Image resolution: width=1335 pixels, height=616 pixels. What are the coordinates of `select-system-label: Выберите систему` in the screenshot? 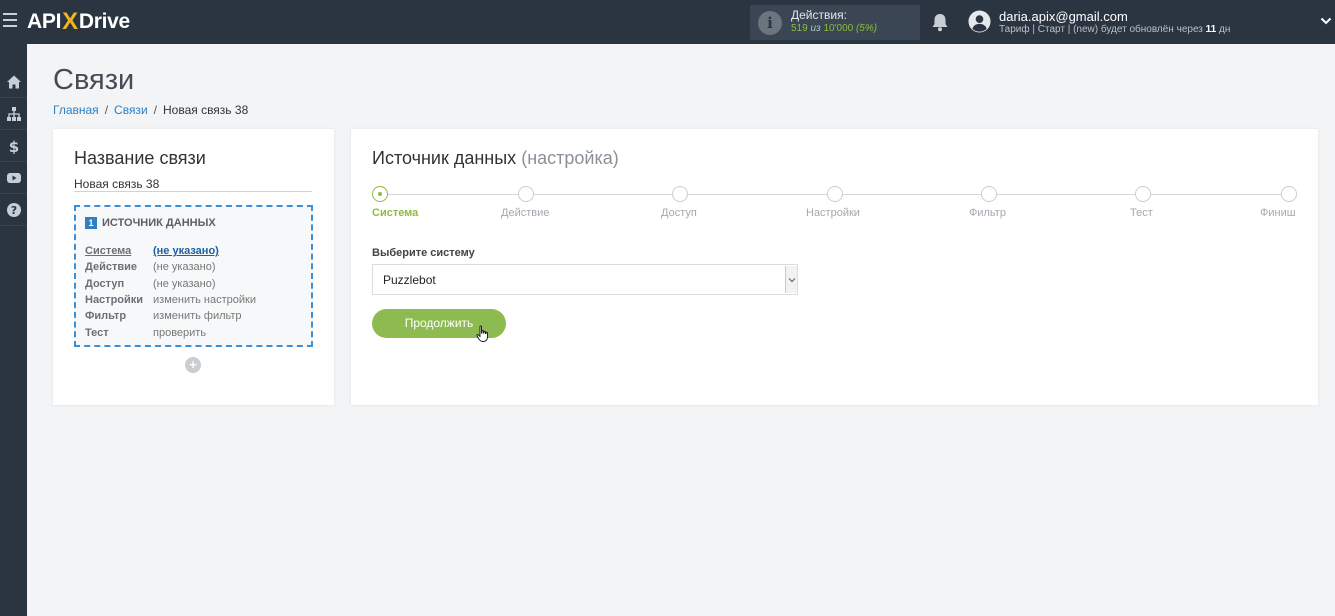 It's located at (423, 253).